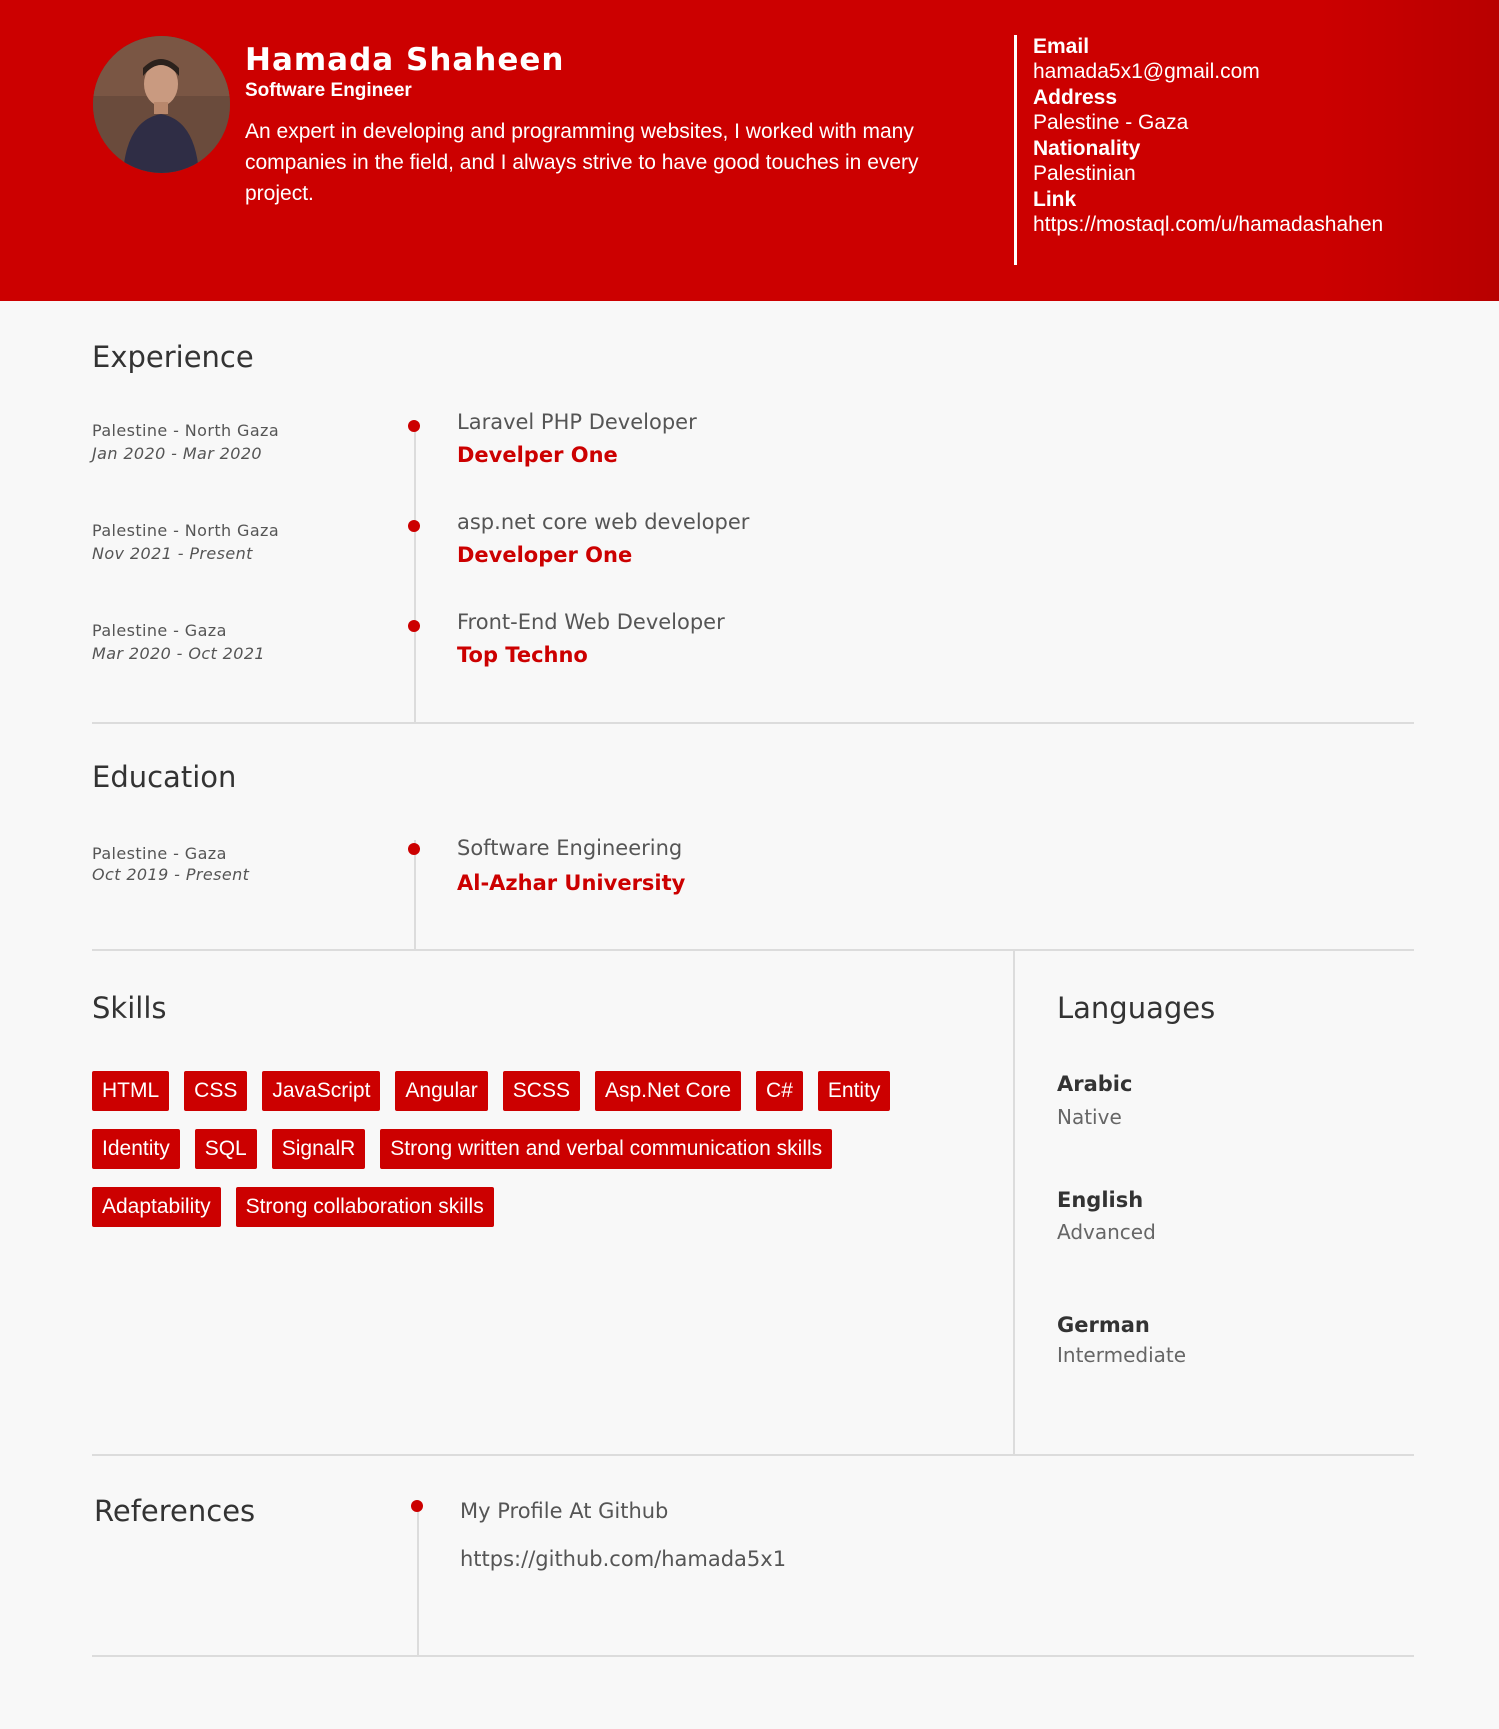  I want to click on reference-title: My Profile At Github, so click(564, 1511).